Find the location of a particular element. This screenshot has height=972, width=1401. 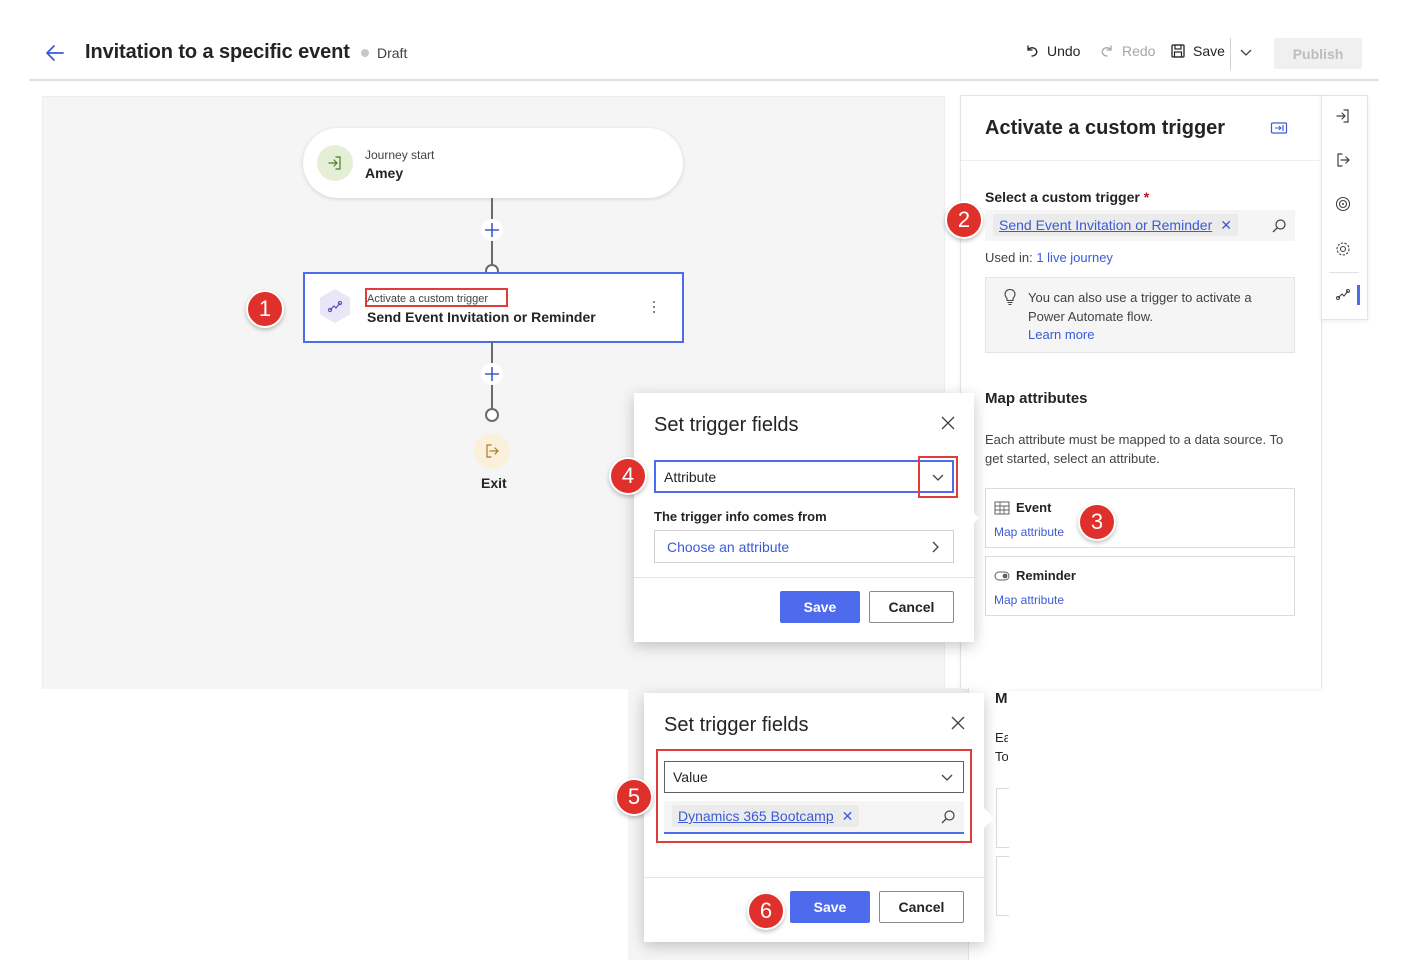

selected-value-chip: Dynamics 365 Bootcamp ✕ is located at coordinates (766, 816).